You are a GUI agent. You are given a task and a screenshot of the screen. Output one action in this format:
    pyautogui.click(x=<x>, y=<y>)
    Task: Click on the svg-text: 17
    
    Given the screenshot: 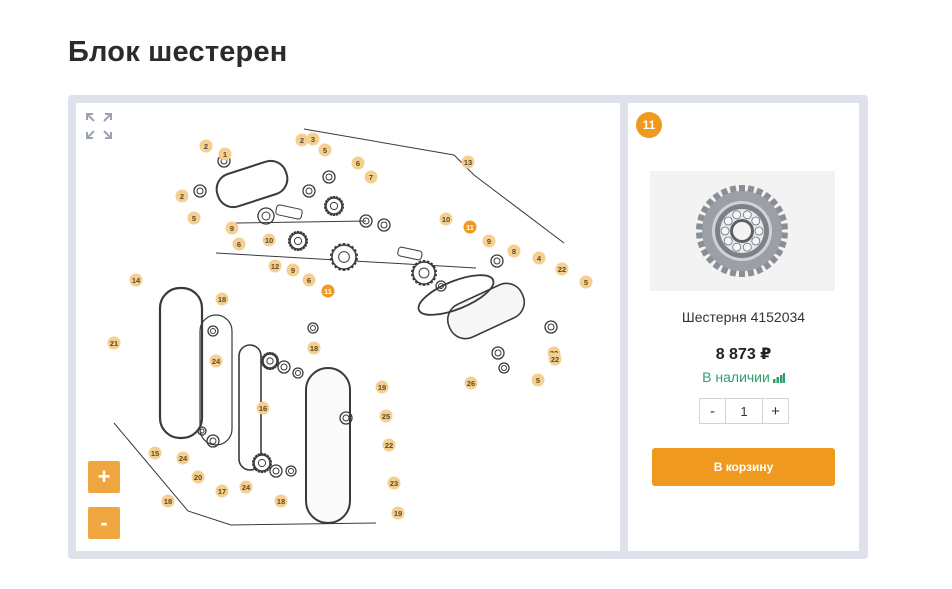 What is the action you would take?
    pyautogui.click(x=222, y=491)
    